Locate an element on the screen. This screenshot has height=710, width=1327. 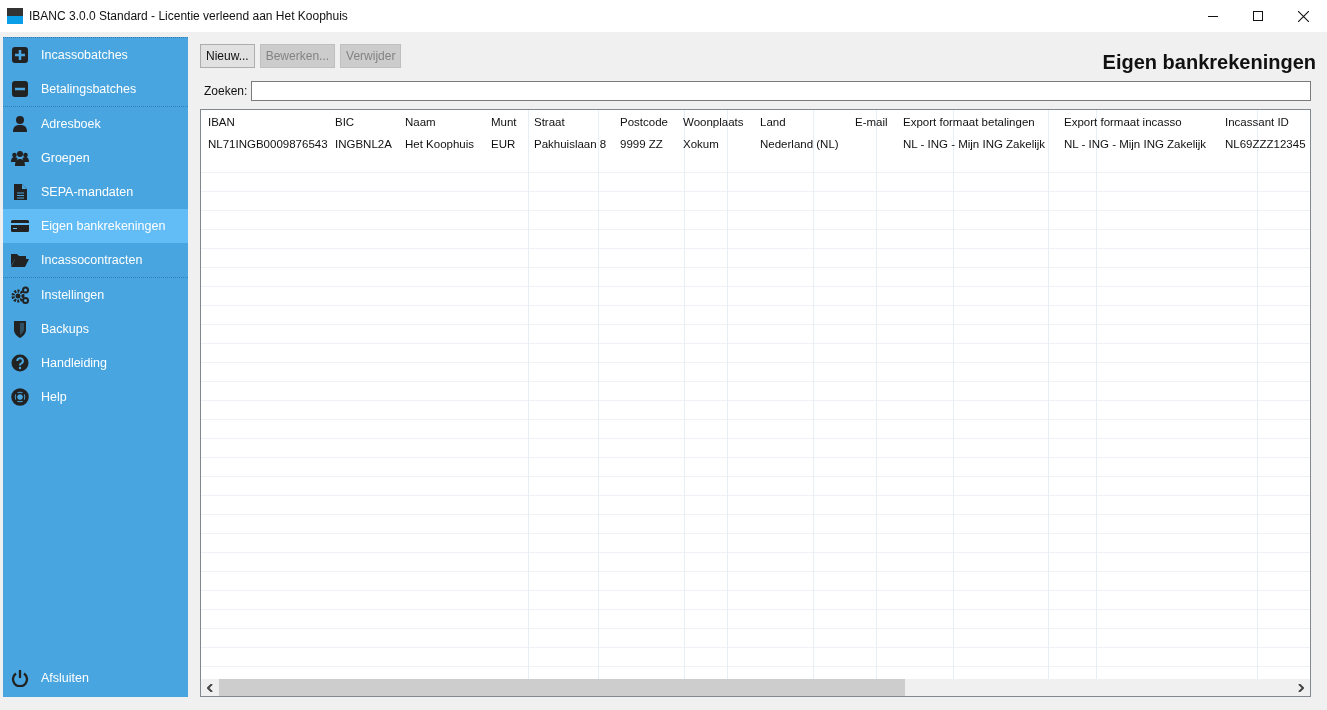
document-icon is located at coordinates (20, 192).